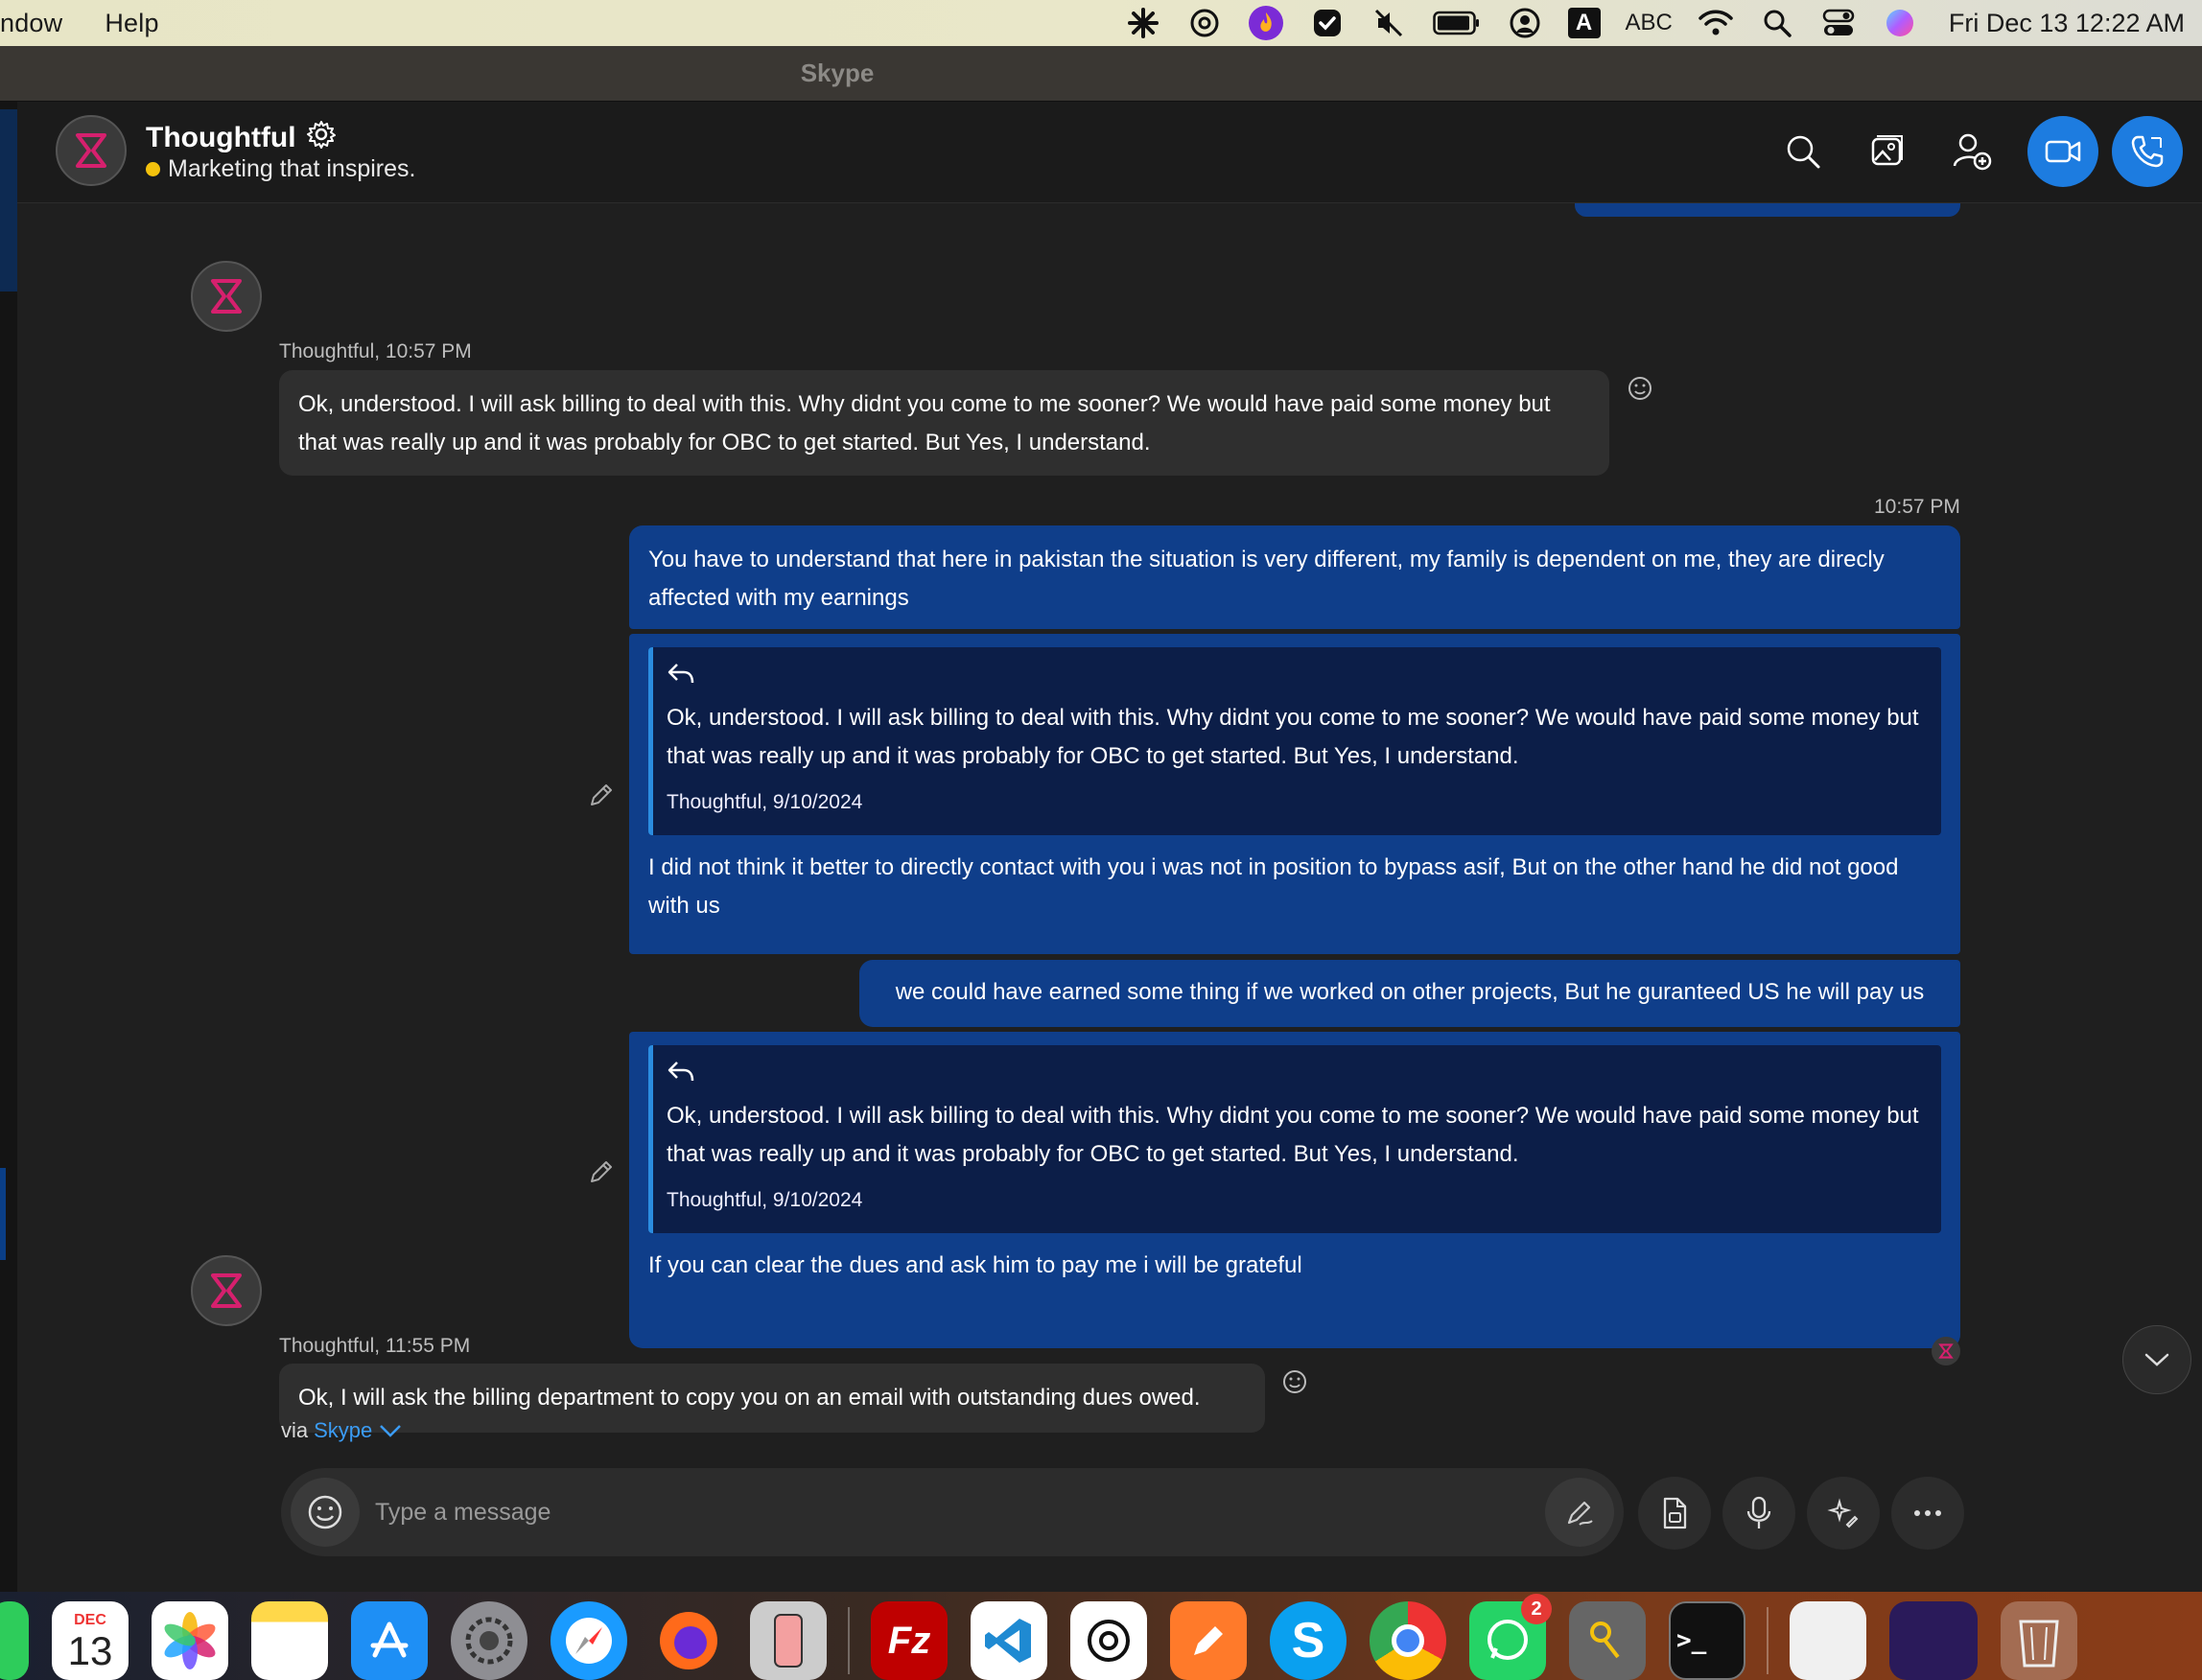 Image resolution: width=2202 pixels, height=1680 pixels. Describe the element at coordinates (1900, 23) in the screenshot. I see `siri-icon` at that location.